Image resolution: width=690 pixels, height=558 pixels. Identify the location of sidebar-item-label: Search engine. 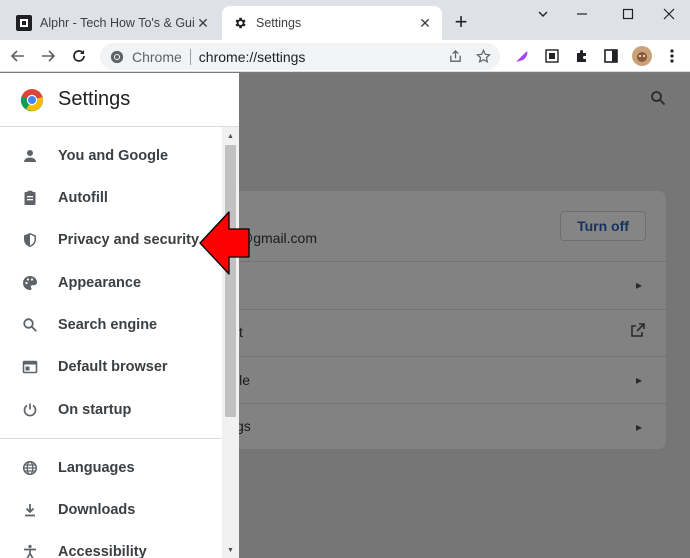
(108, 325).